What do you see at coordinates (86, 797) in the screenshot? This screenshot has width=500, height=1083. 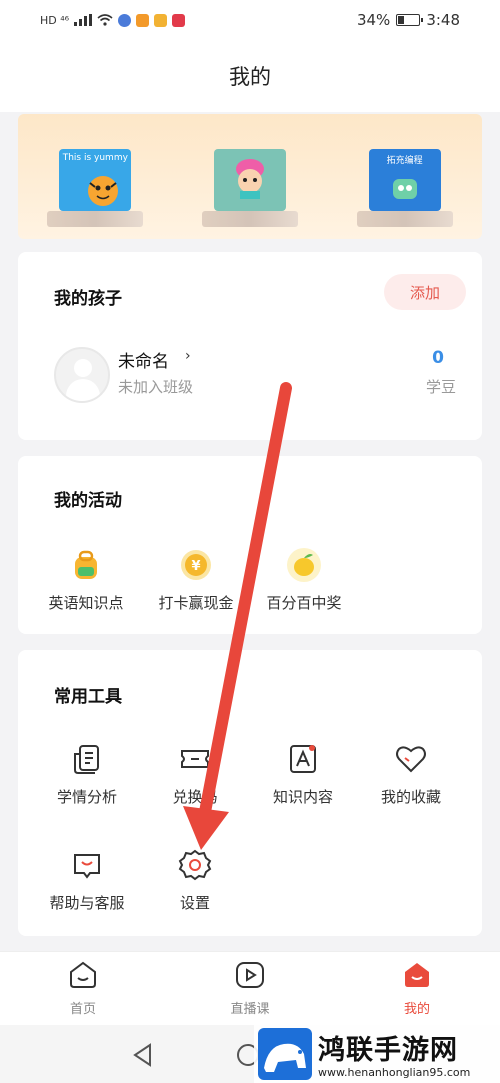 I see `tool-label: 学情分析` at bounding box center [86, 797].